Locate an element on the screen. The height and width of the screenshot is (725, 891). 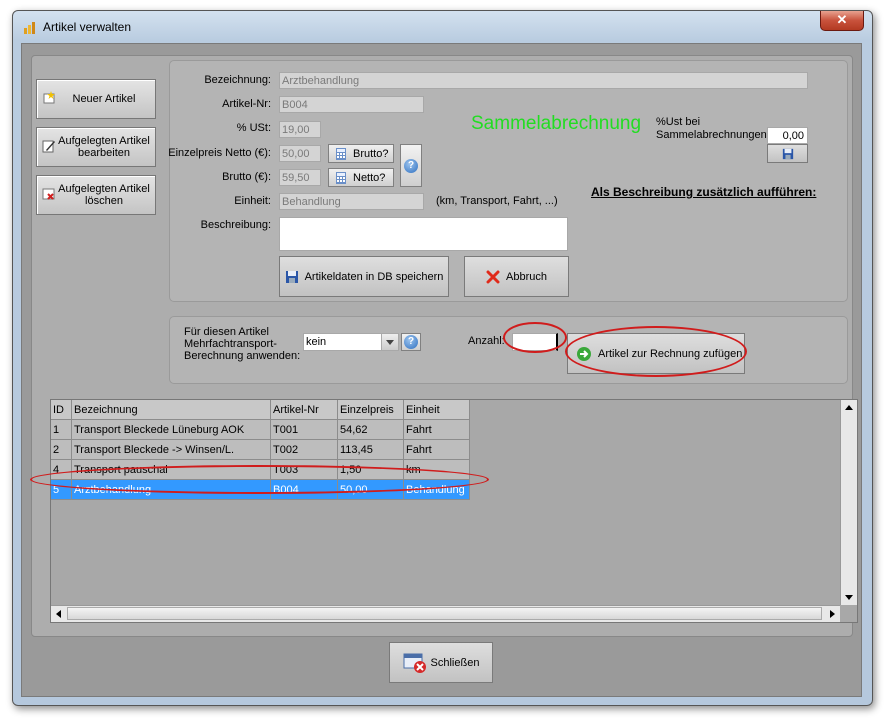
einheit-field: Behandlung is located at coordinates (351, 201).